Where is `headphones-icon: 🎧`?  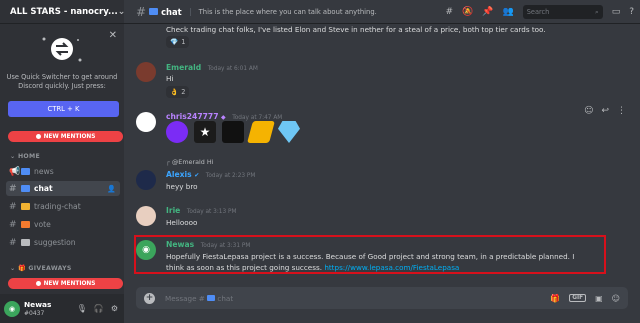 headphones-icon: 🎧 is located at coordinates (99, 308).